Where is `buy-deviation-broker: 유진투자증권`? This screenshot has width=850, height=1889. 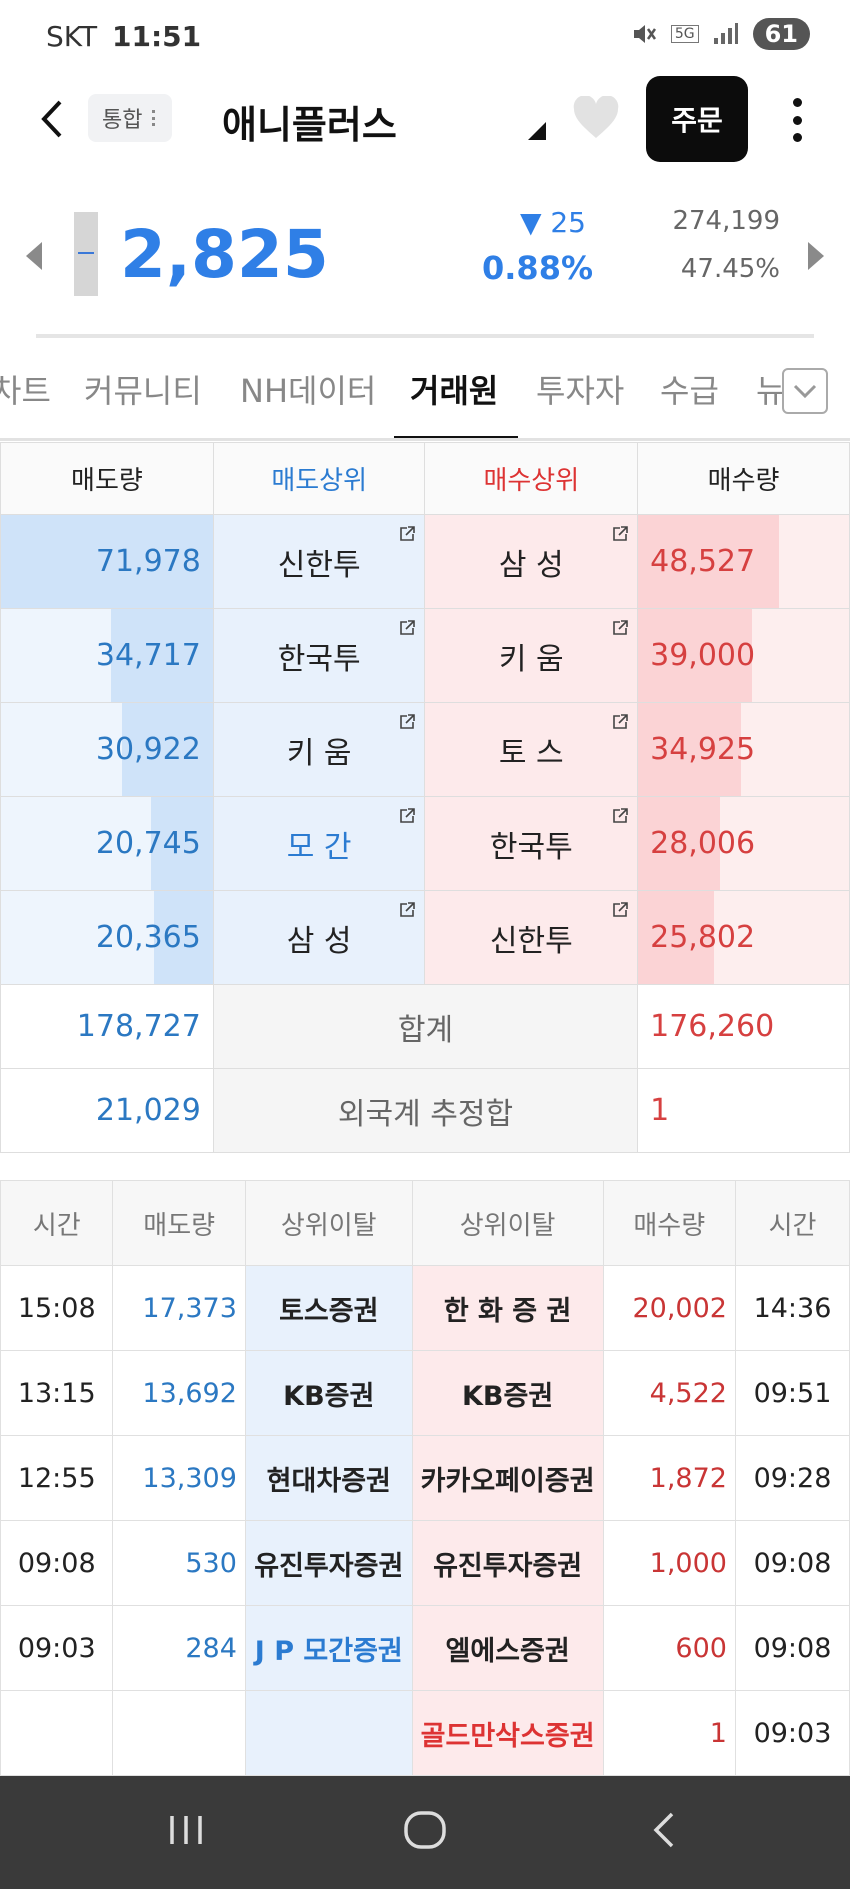 buy-deviation-broker: 유진투자증권 is located at coordinates (507, 1563).